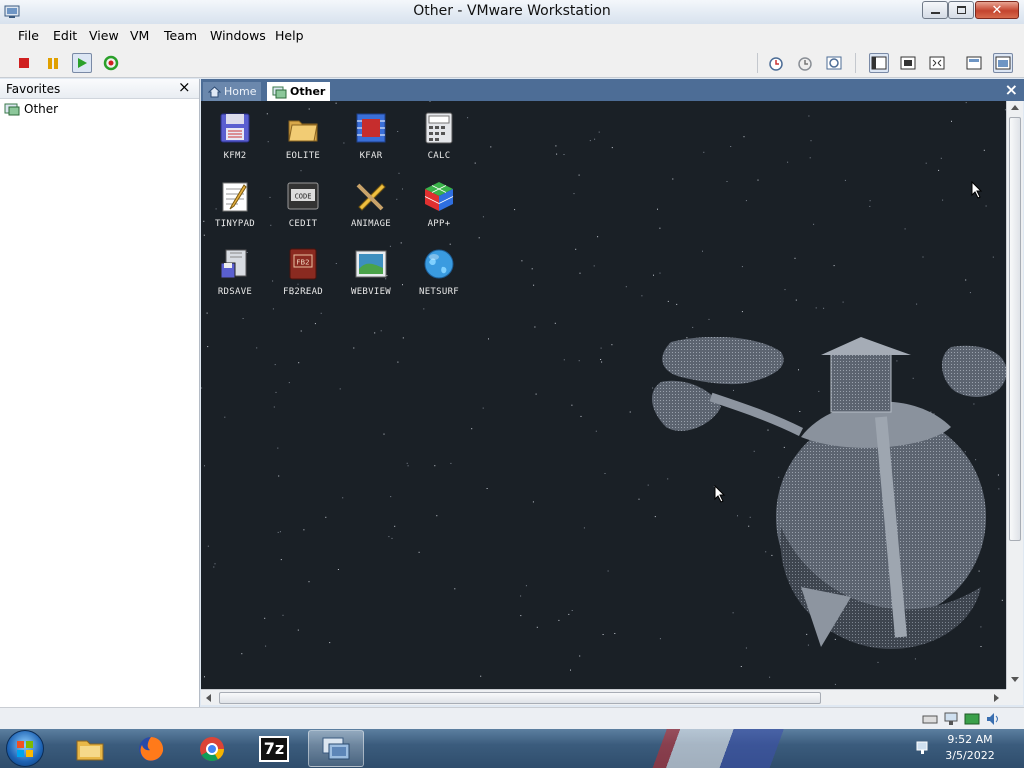 The width and height of the screenshot is (1024, 768). What do you see at coordinates (935, 10) in the screenshot?
I see `minimize-button` at bounding box center [935, 10].